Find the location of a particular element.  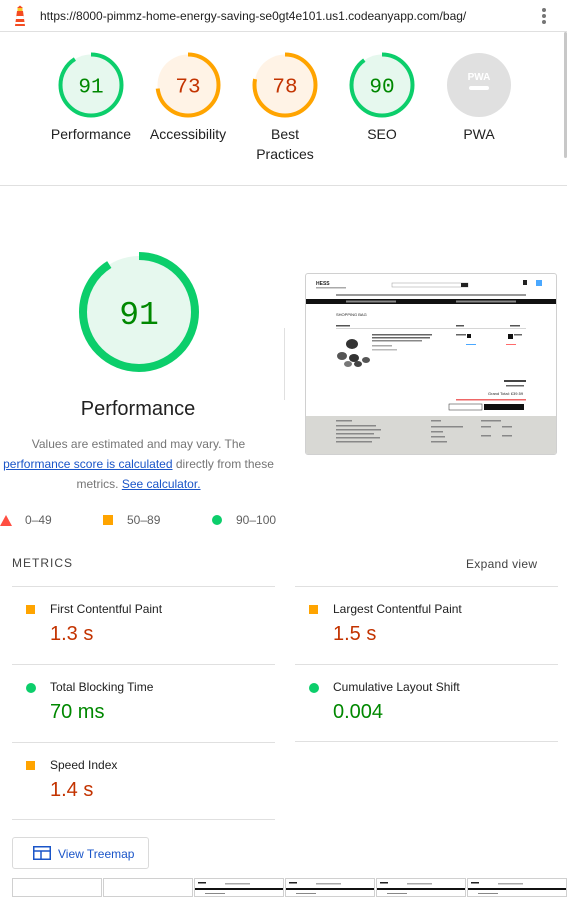

thumb-heading: SHOPPING BAG is located at coordinates (351, 314).